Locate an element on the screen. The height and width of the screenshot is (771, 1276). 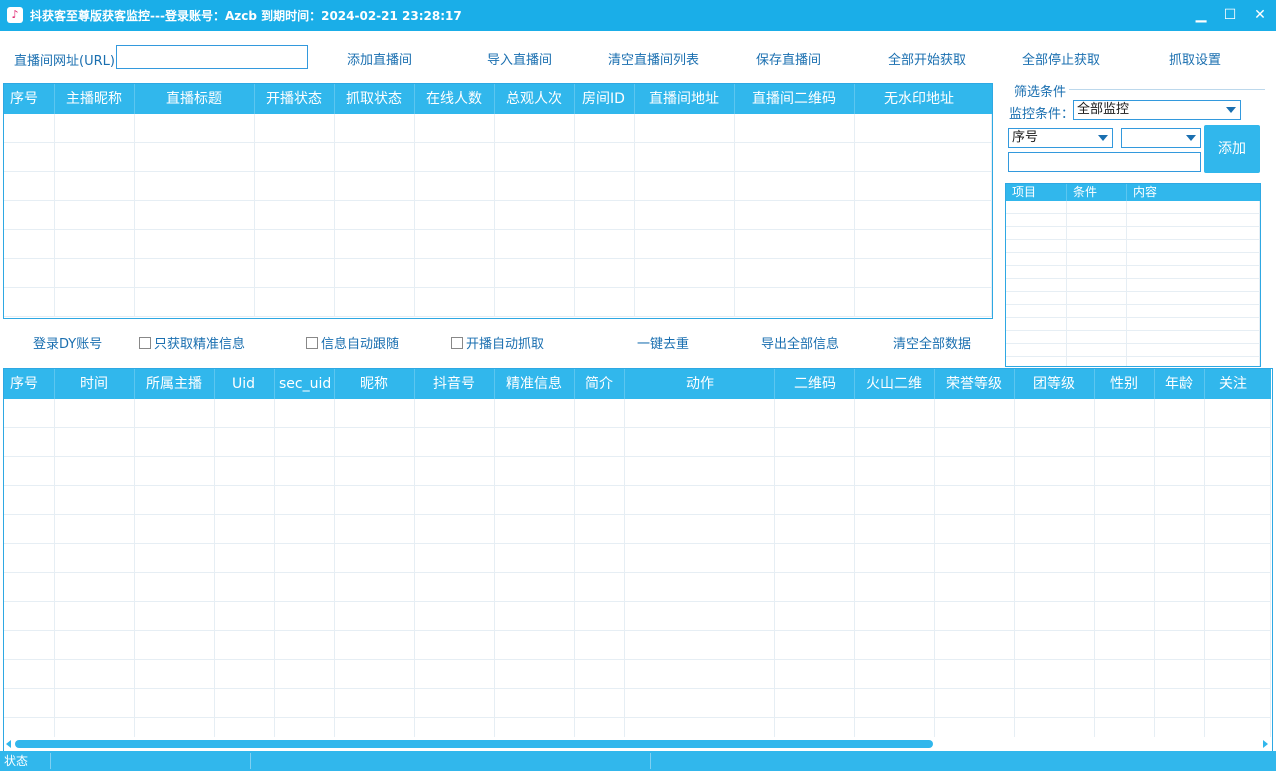
col-header: 昵称 is located at coordinates (375, 384).